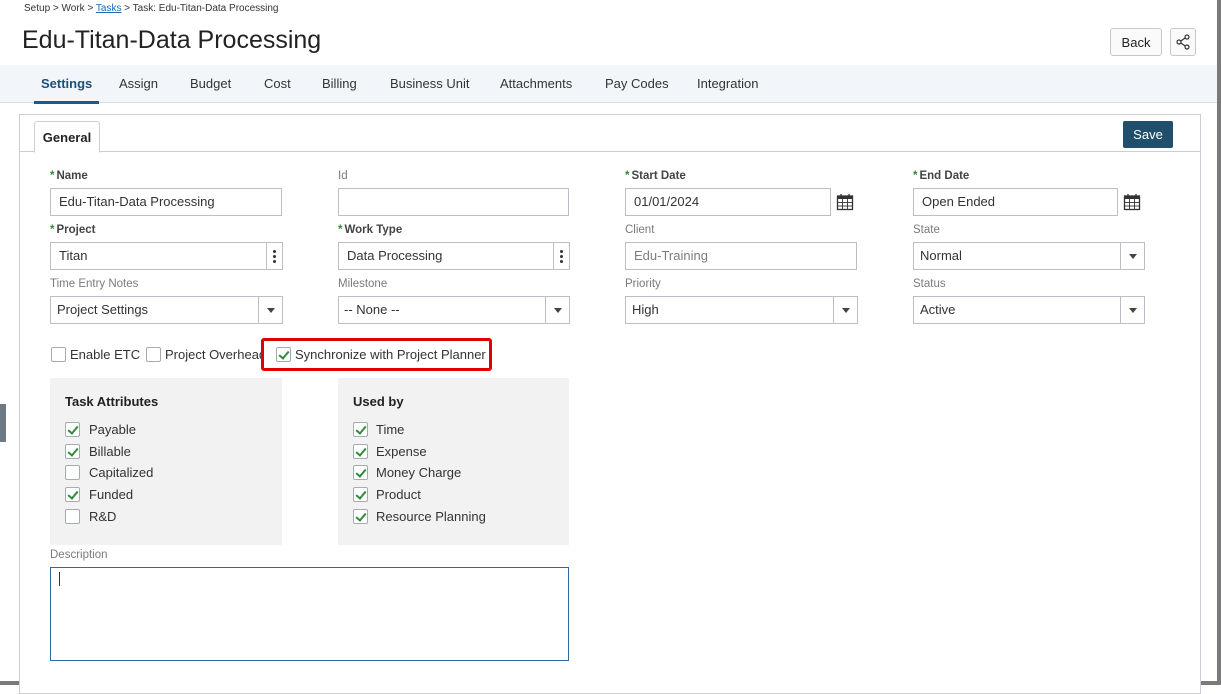 The image size is (1221, 694). I want to click on window-frame-right, so click(1219, 342).